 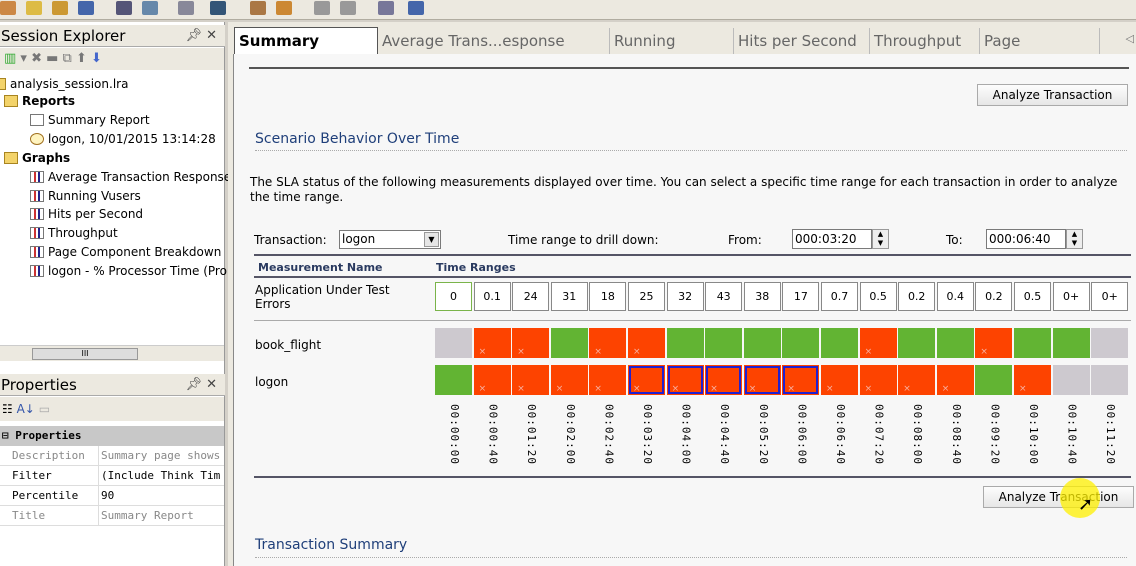 I want to click on analyze-transaction-button-2: Analyze Transaction, so click(x=1058, y=497).